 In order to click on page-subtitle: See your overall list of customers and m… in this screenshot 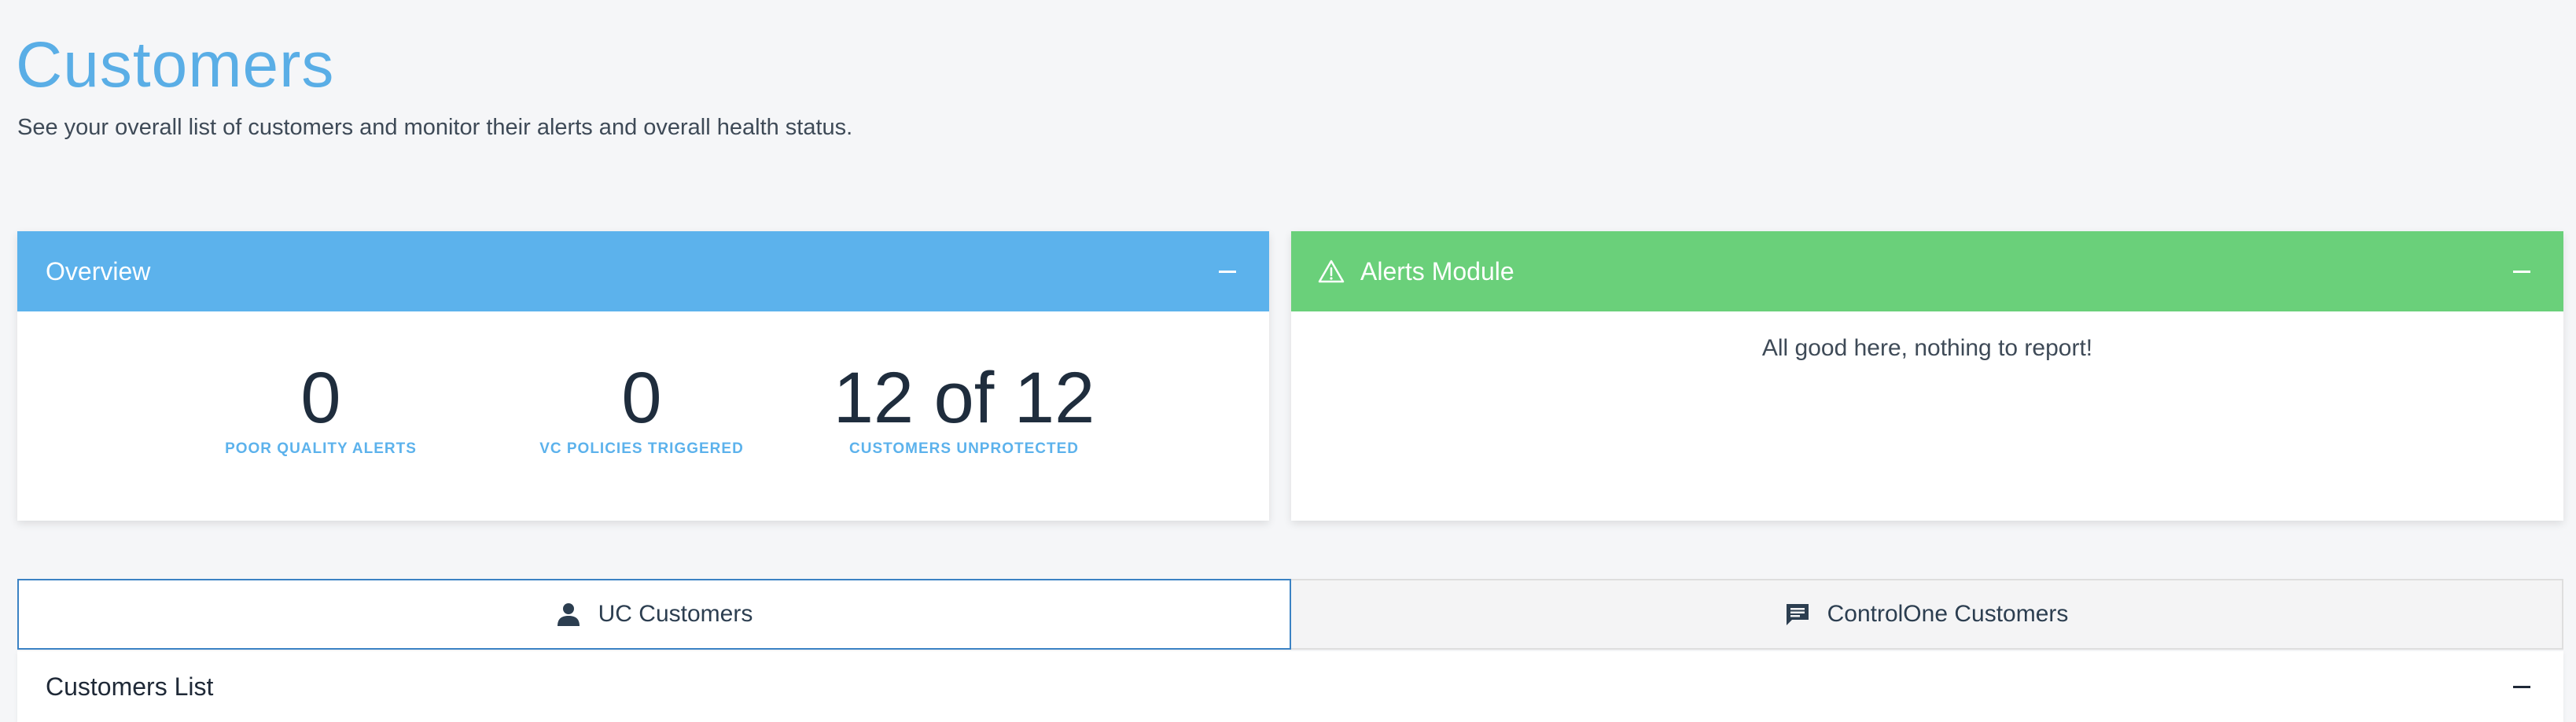, I will do `click(435, 128)`.